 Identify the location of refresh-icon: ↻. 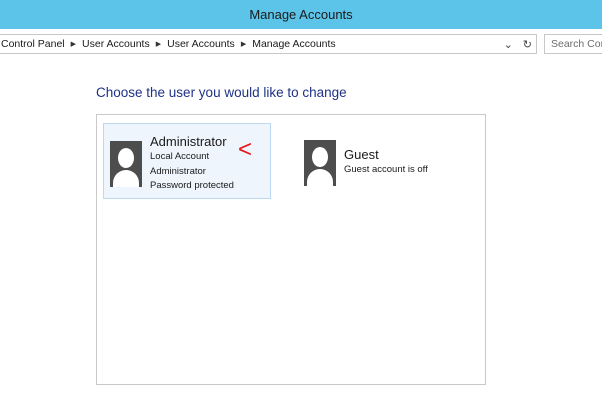
(527, 44).